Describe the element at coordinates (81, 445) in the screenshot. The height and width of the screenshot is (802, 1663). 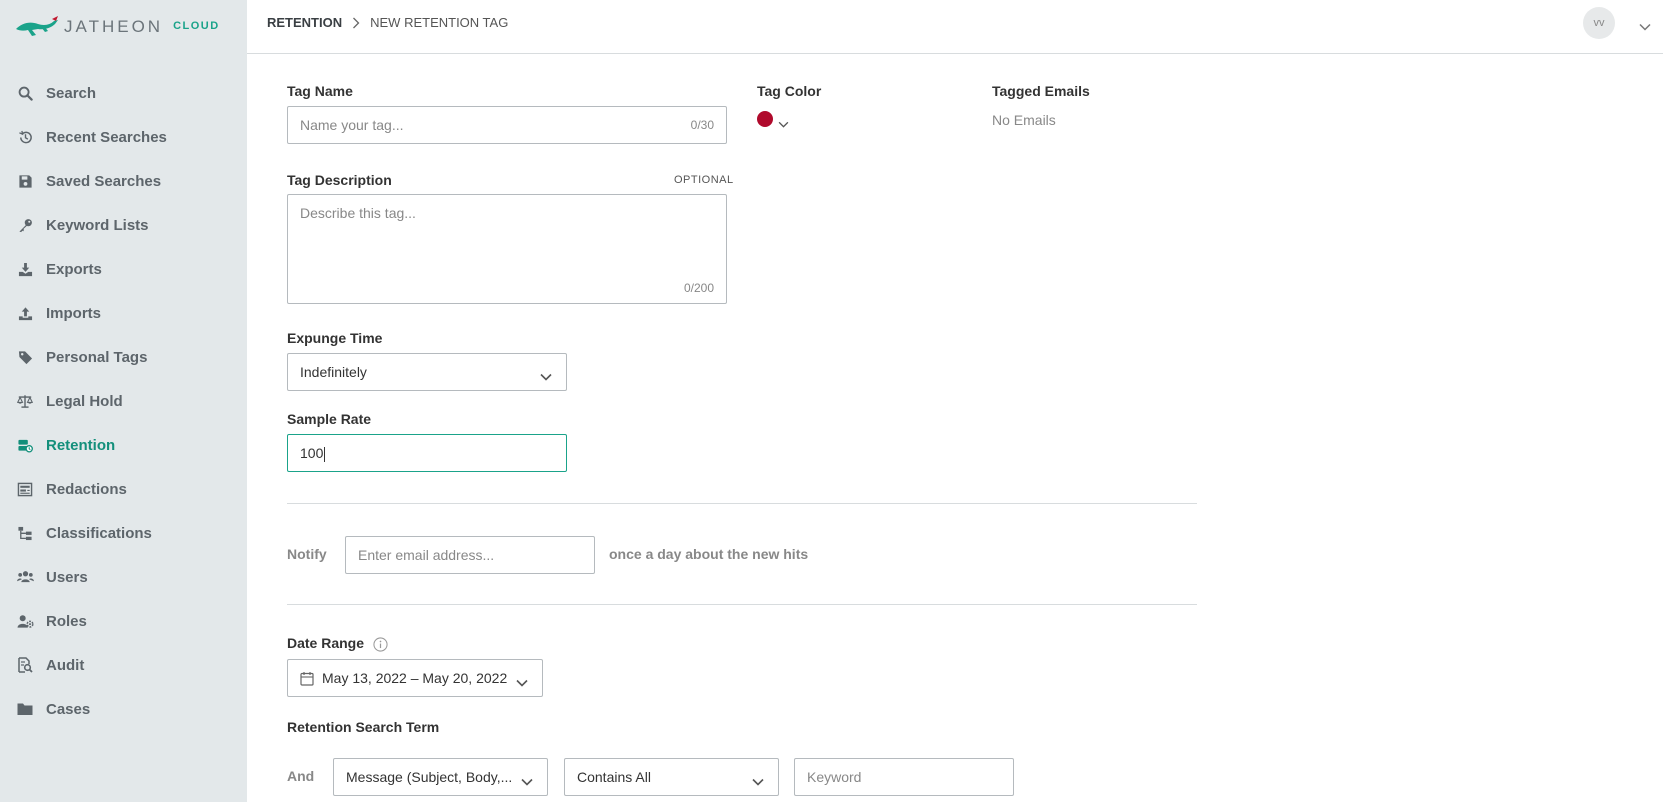
I see `sidebar-item-label: Retention` at that location.